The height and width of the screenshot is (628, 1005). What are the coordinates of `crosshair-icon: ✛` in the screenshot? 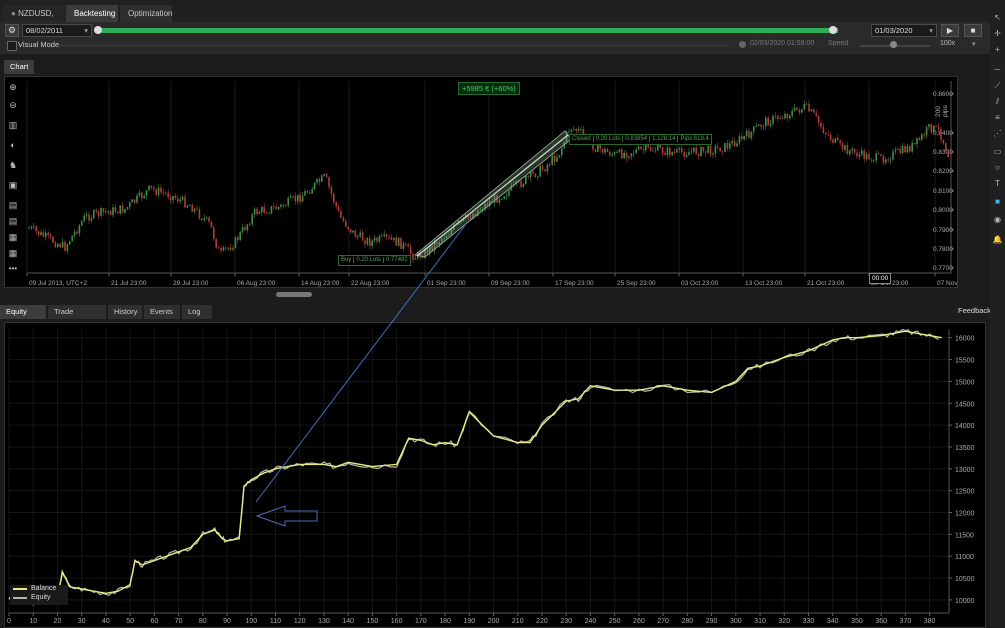 It's located at (997, 33).